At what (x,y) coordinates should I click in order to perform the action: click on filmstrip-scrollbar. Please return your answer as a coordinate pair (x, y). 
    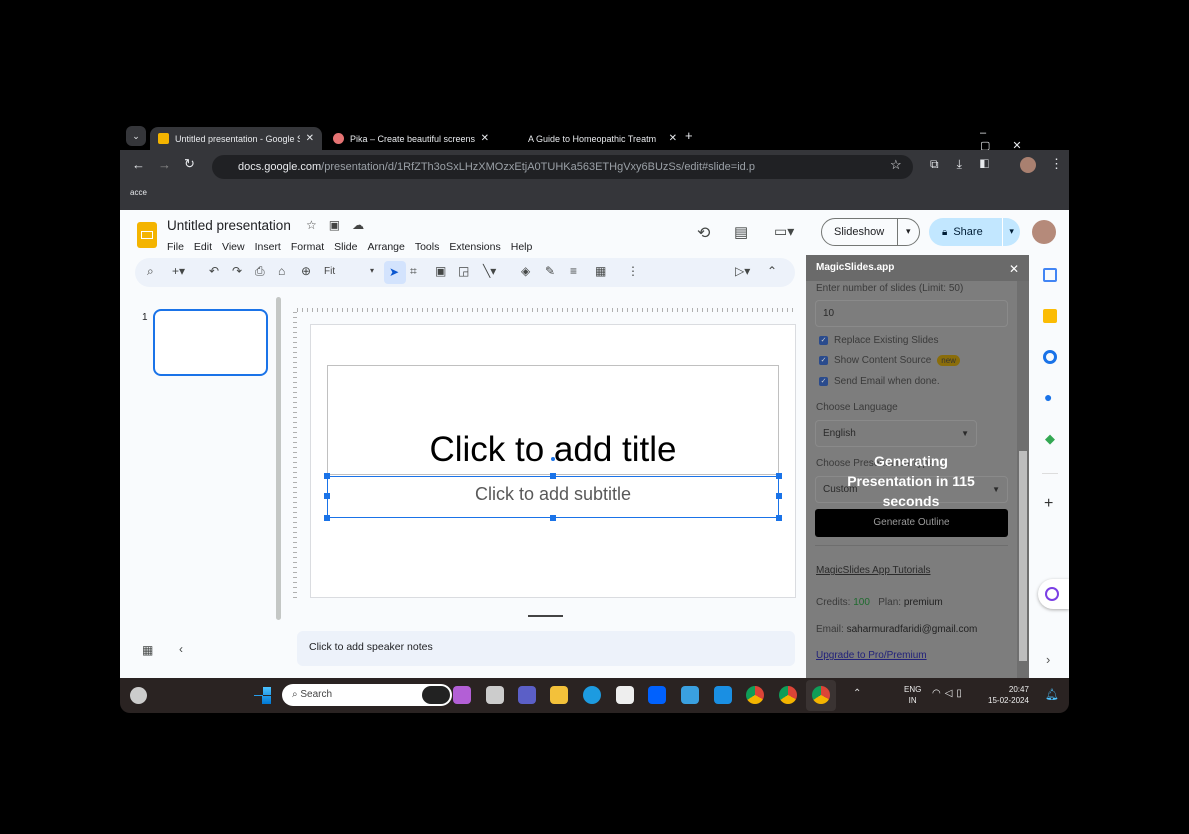
    Looking at the image, I should click on (278, 458).